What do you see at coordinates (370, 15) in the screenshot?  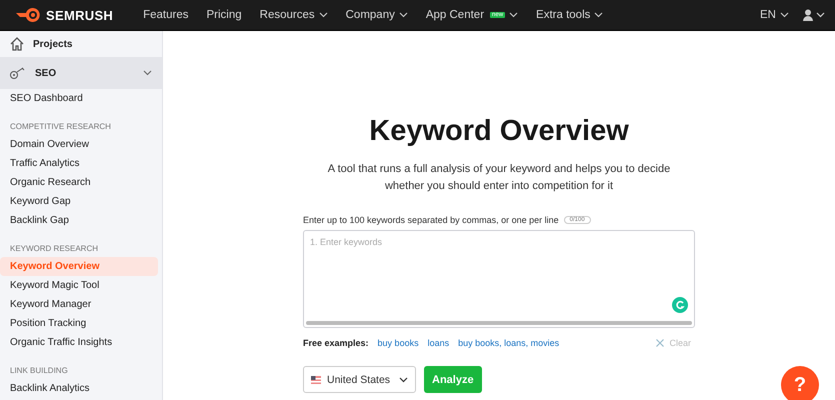 I see `nav-link: Company` at bounding box center [370, 15].